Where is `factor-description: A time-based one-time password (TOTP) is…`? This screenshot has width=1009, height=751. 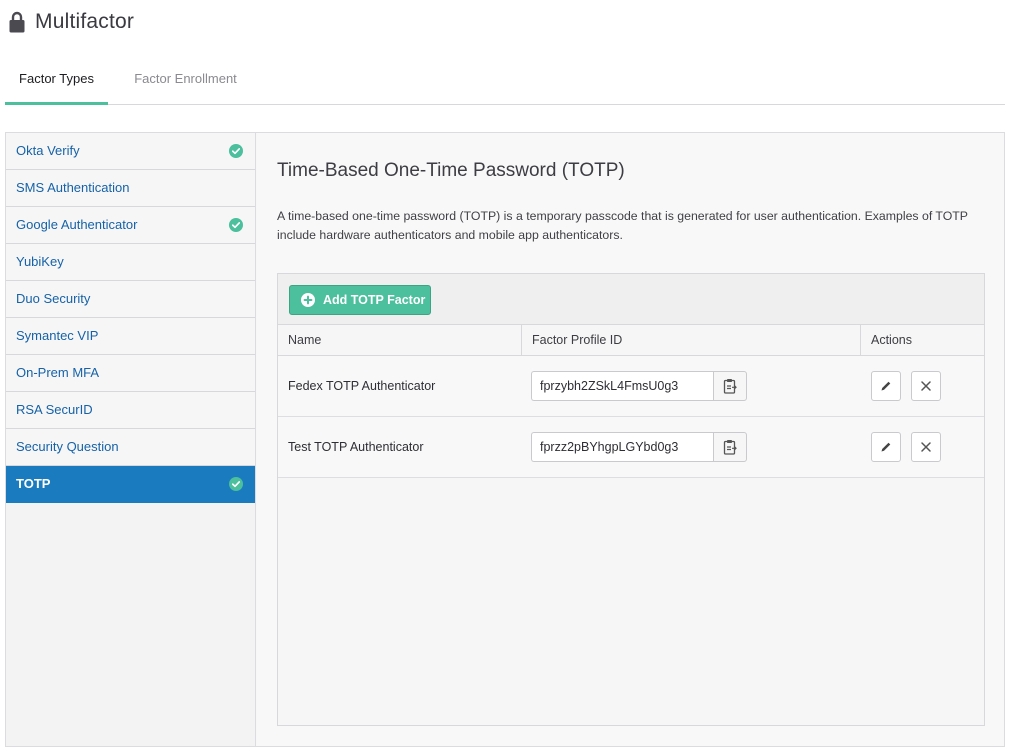 factor-description: A time-based one-time password (TOTP) is… is located at coordinates (622, 225).